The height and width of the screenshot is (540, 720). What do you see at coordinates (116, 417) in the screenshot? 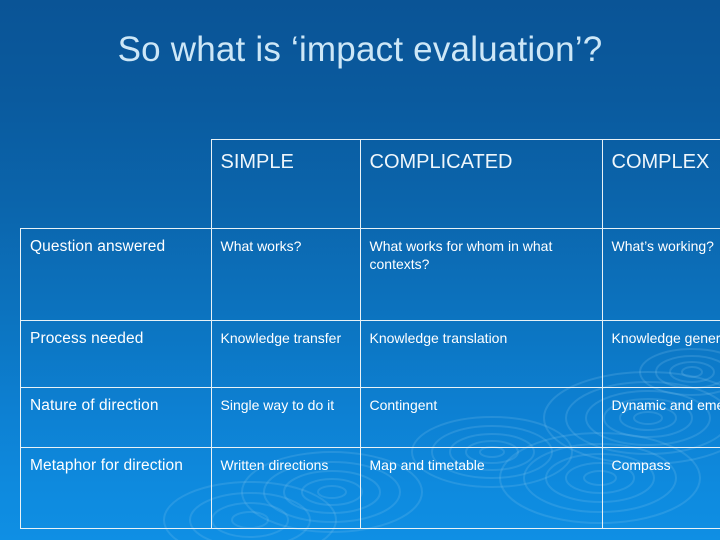
I see `row-label-nature-of-direction: Nature of direction` at bounding box center [116, 417].